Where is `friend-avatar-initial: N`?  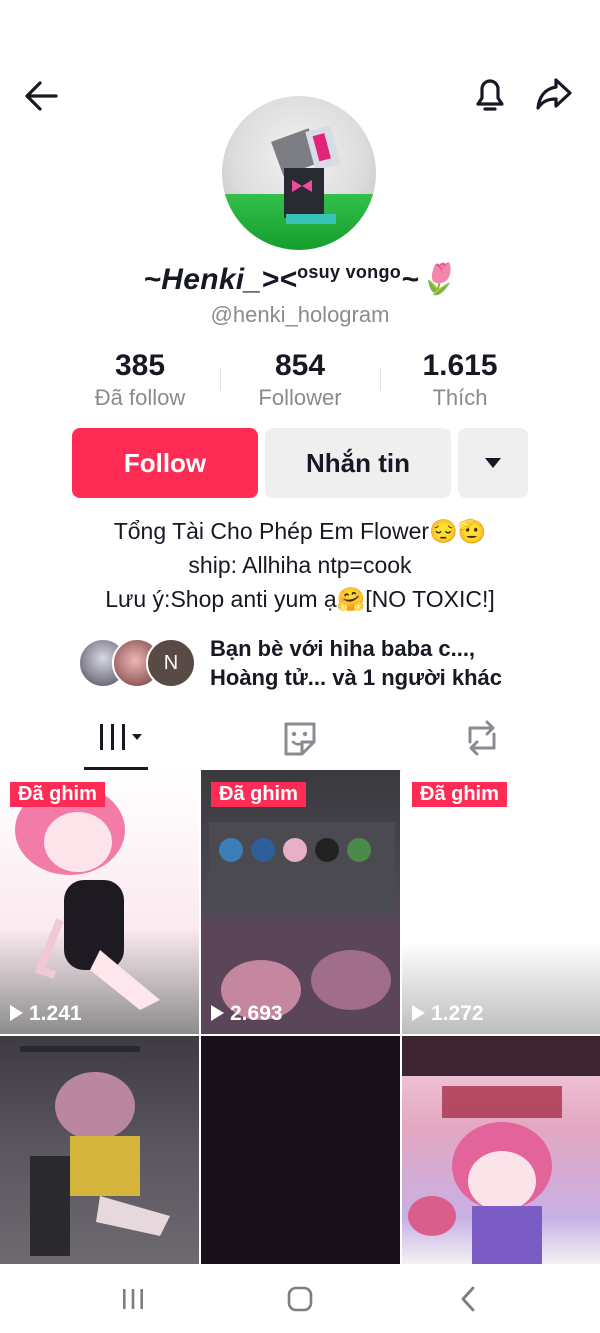 friend-avatar-initial: N is located at coordinates (171, 663).